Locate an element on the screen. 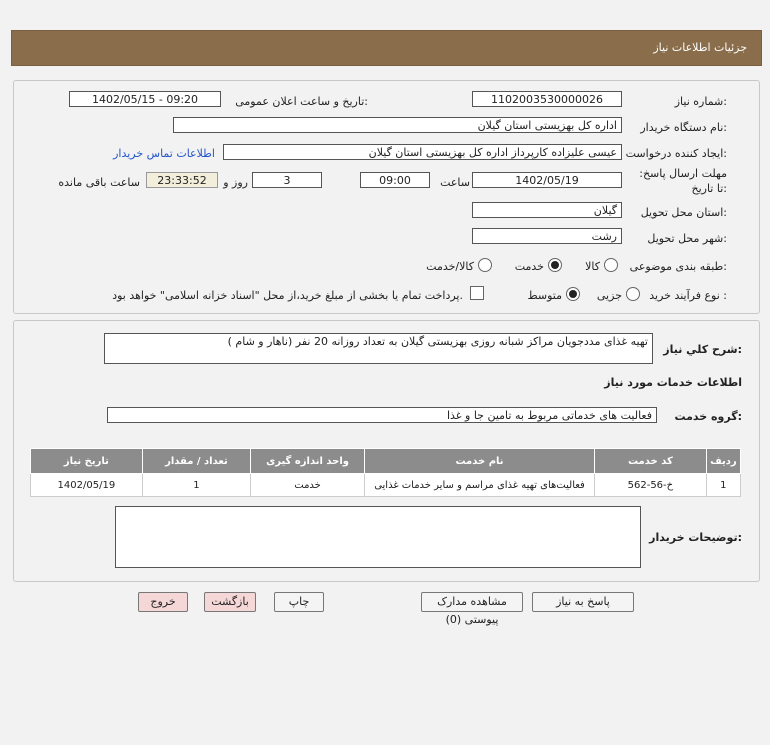 The height and width of the screenshot is (745, 770). category-goods-radio is located at coordinates (611, 265).